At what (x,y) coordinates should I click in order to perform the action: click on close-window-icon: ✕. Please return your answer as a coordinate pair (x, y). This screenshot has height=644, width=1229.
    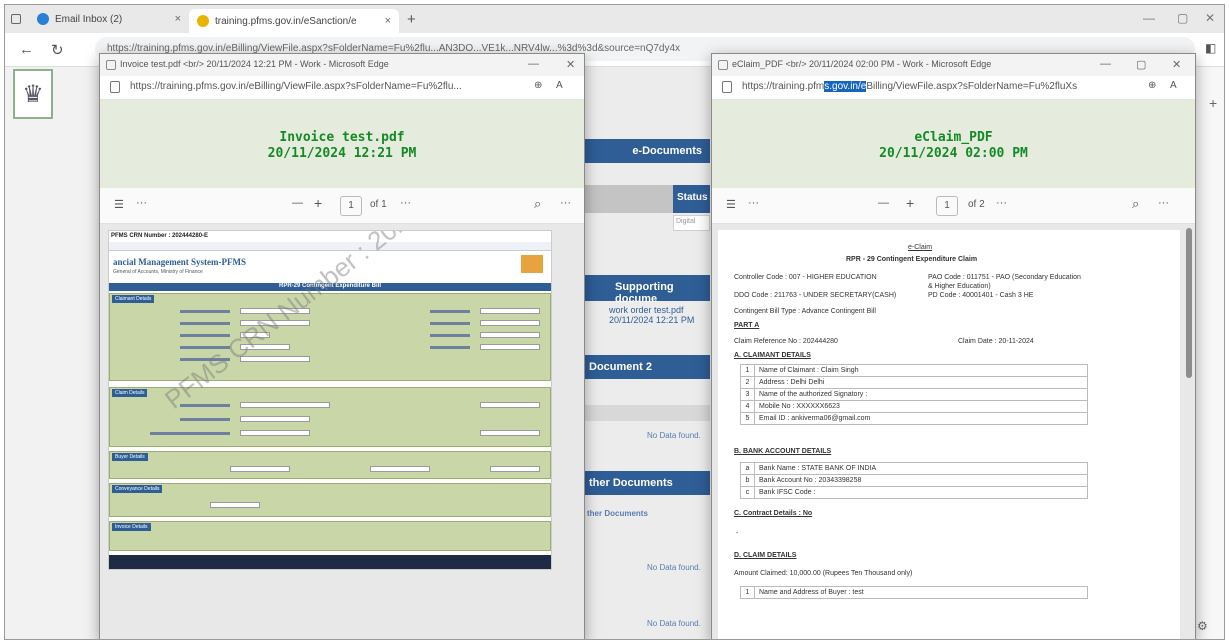
    Looking at the image, I should click on (1210, 18).